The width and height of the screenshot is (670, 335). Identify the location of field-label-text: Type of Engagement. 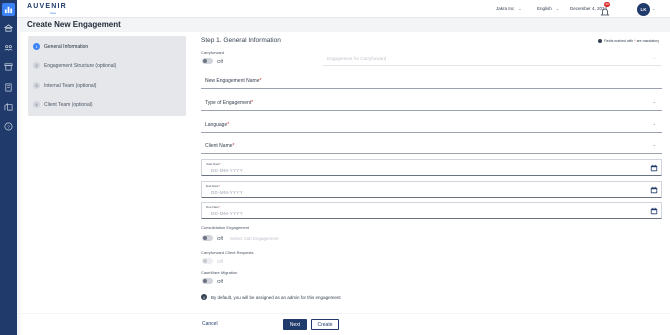
(228, 103).